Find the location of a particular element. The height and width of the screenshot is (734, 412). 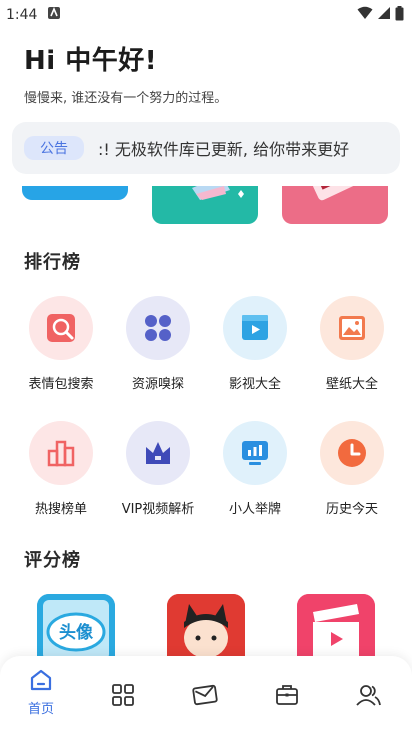

video-clapper-app-icon is located at coordinates (336, 625).